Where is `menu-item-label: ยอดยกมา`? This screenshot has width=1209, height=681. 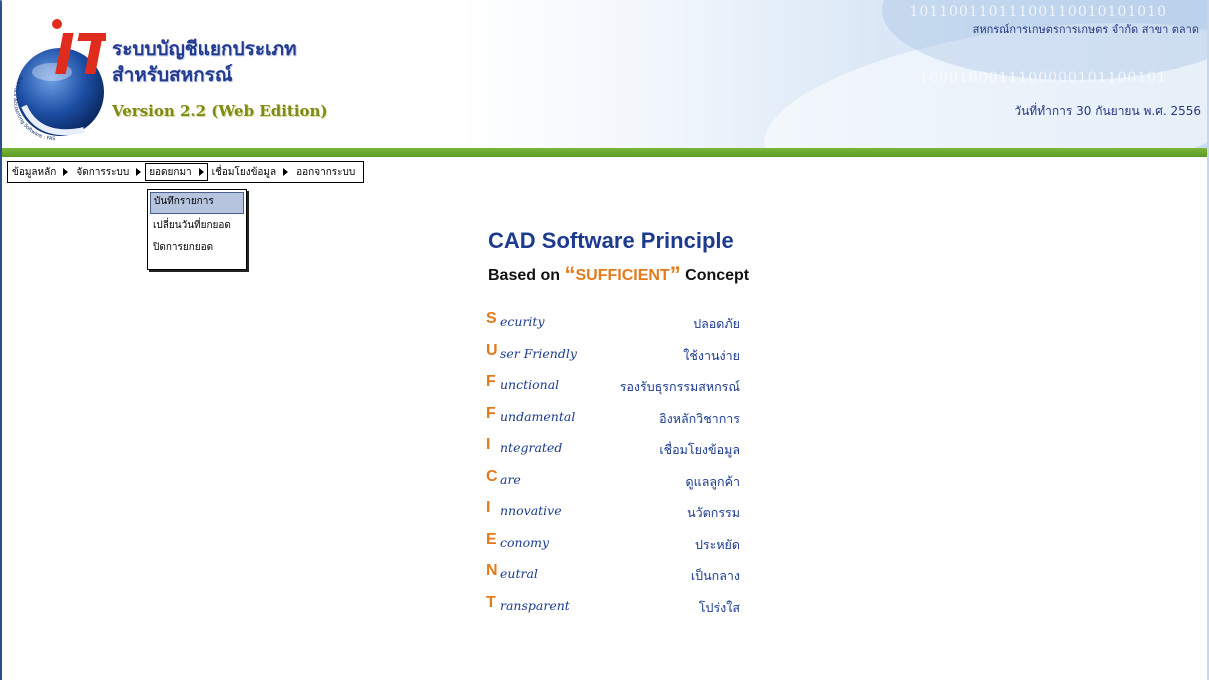 menu-item-label: ยอดยกมา is located at coordinates (170, 172).